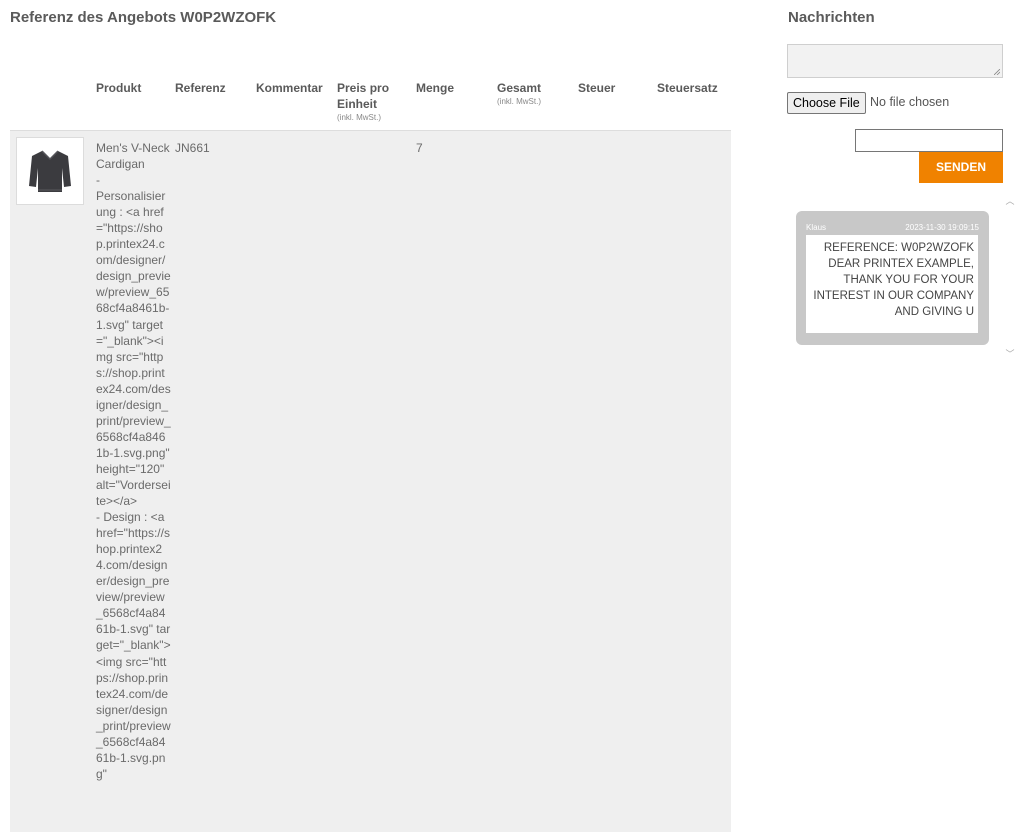  Describe the element at coordinates (419, 148) in the screenshot. I see `row-quantity: 7` at that location.